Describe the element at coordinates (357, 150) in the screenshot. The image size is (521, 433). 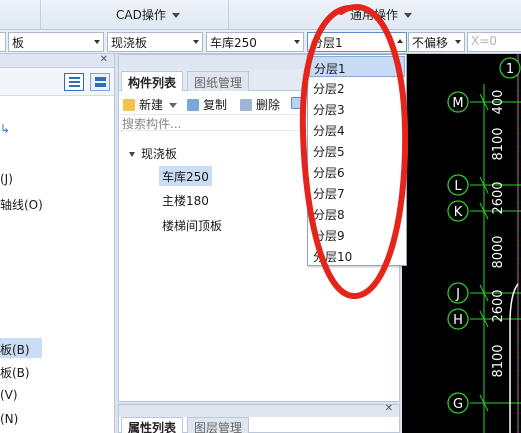
I see `dropdown-option: 分层5` at that location.